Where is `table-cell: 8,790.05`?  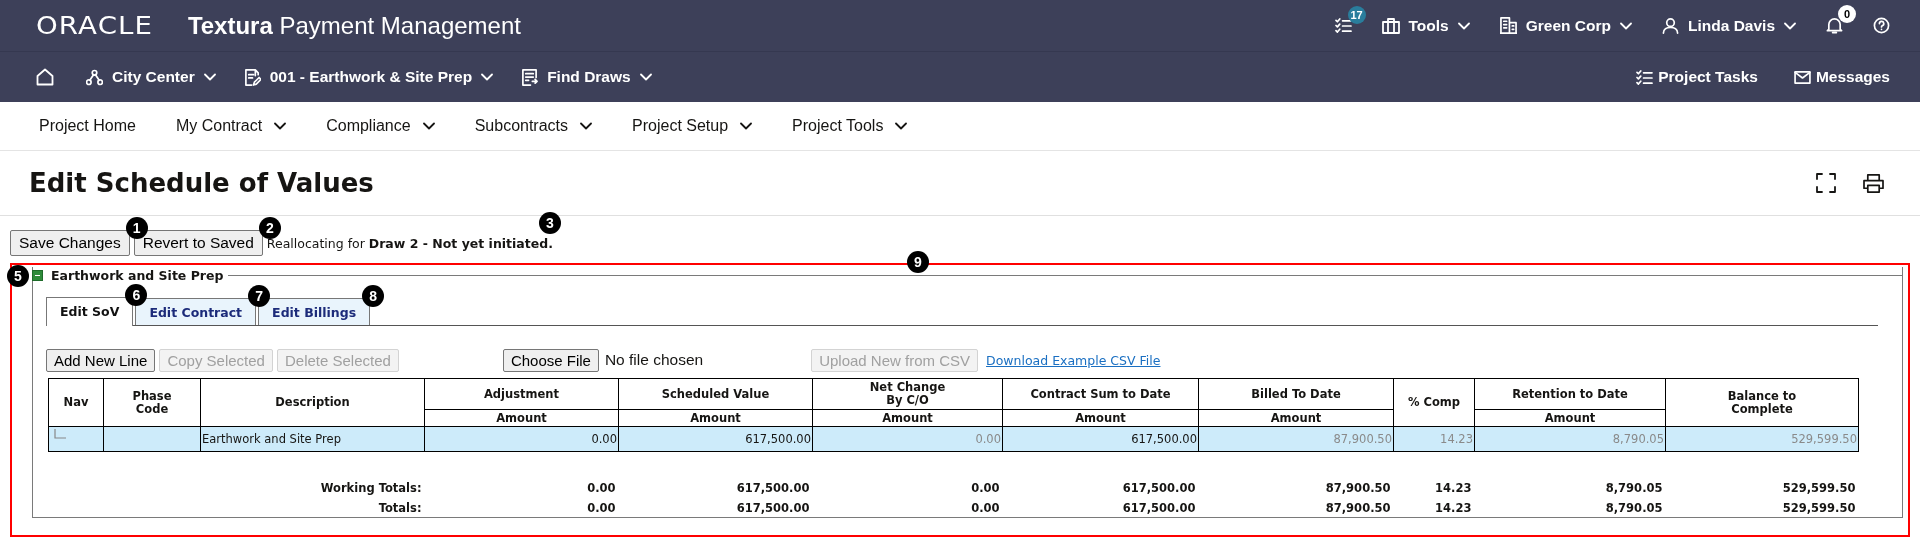 table-cell: 8,790.05 is located at coordinates (1570, 439).